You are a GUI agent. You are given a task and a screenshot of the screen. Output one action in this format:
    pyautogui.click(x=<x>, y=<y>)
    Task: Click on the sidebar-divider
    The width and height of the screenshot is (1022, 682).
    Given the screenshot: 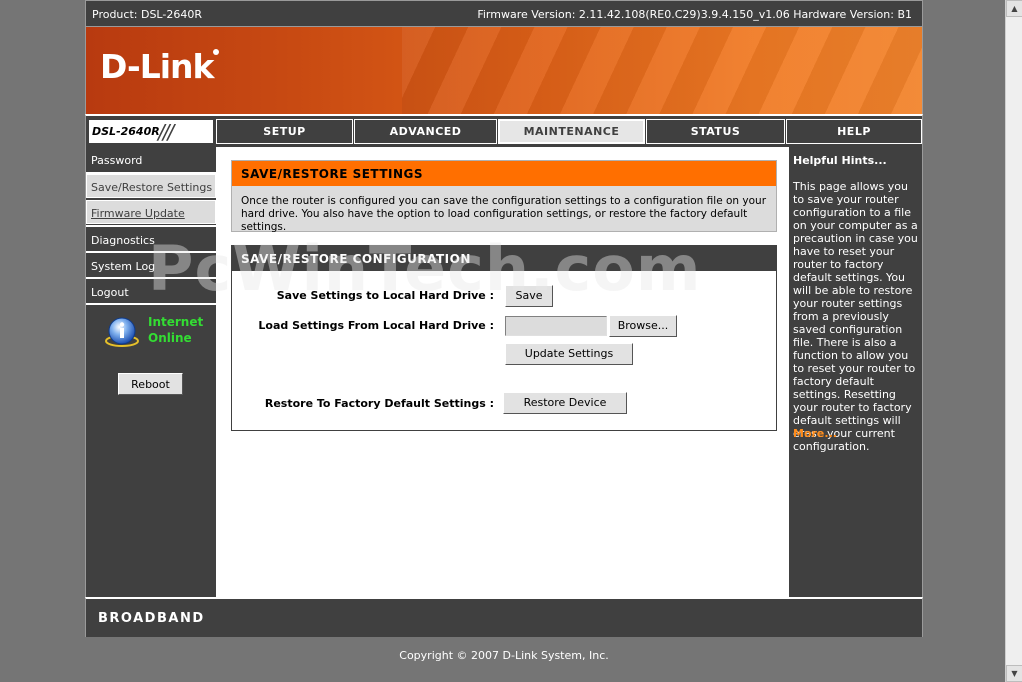 What is the action you would take?
    pyautogui.click(x=151, y=304)
    